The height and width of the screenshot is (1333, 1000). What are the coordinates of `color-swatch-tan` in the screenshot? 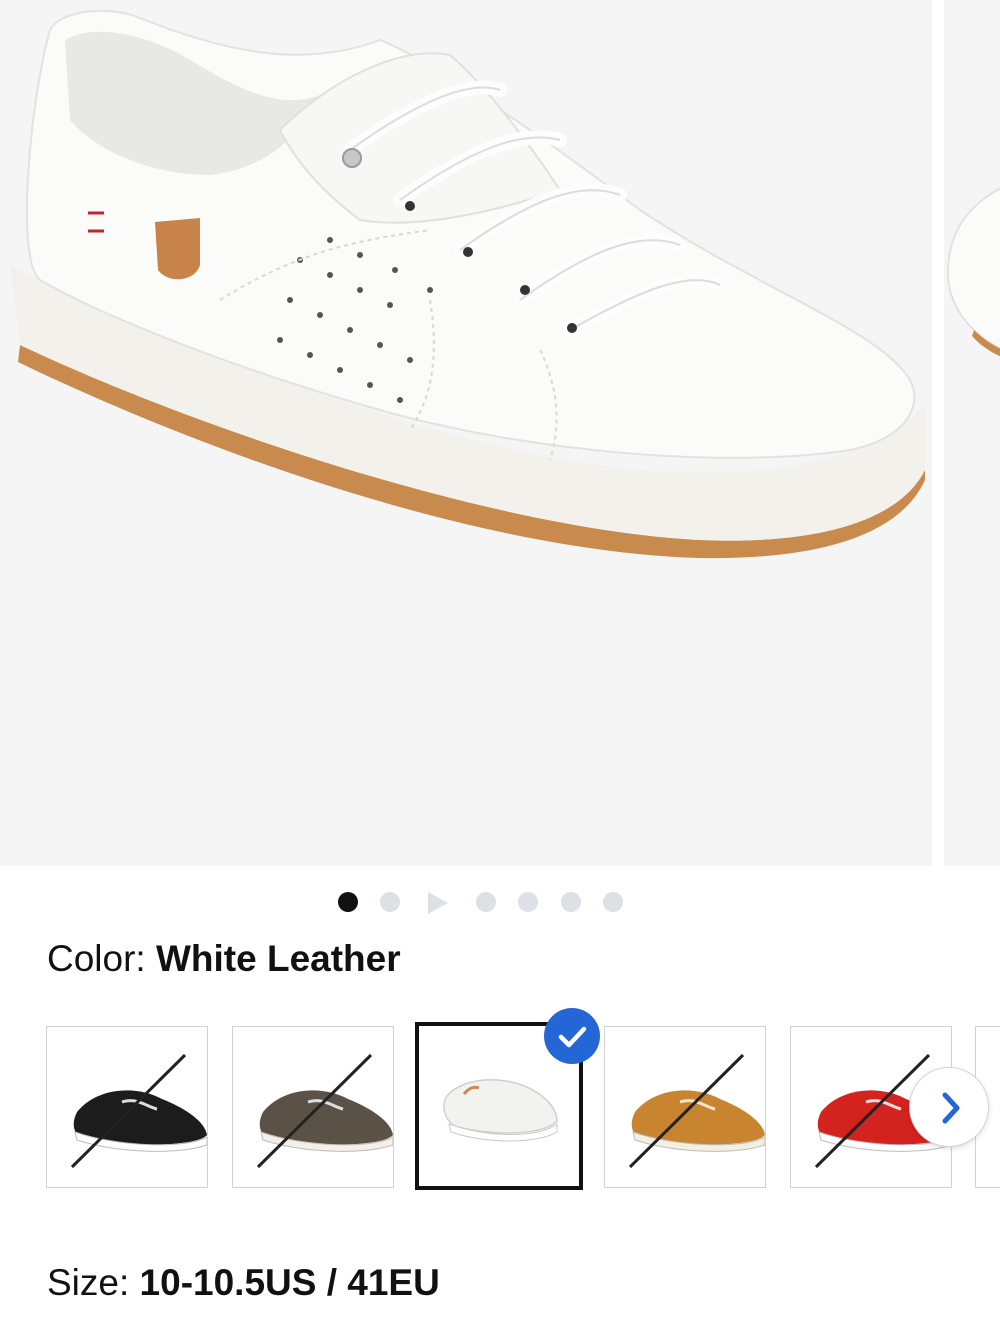 It's located at (685, 1107).